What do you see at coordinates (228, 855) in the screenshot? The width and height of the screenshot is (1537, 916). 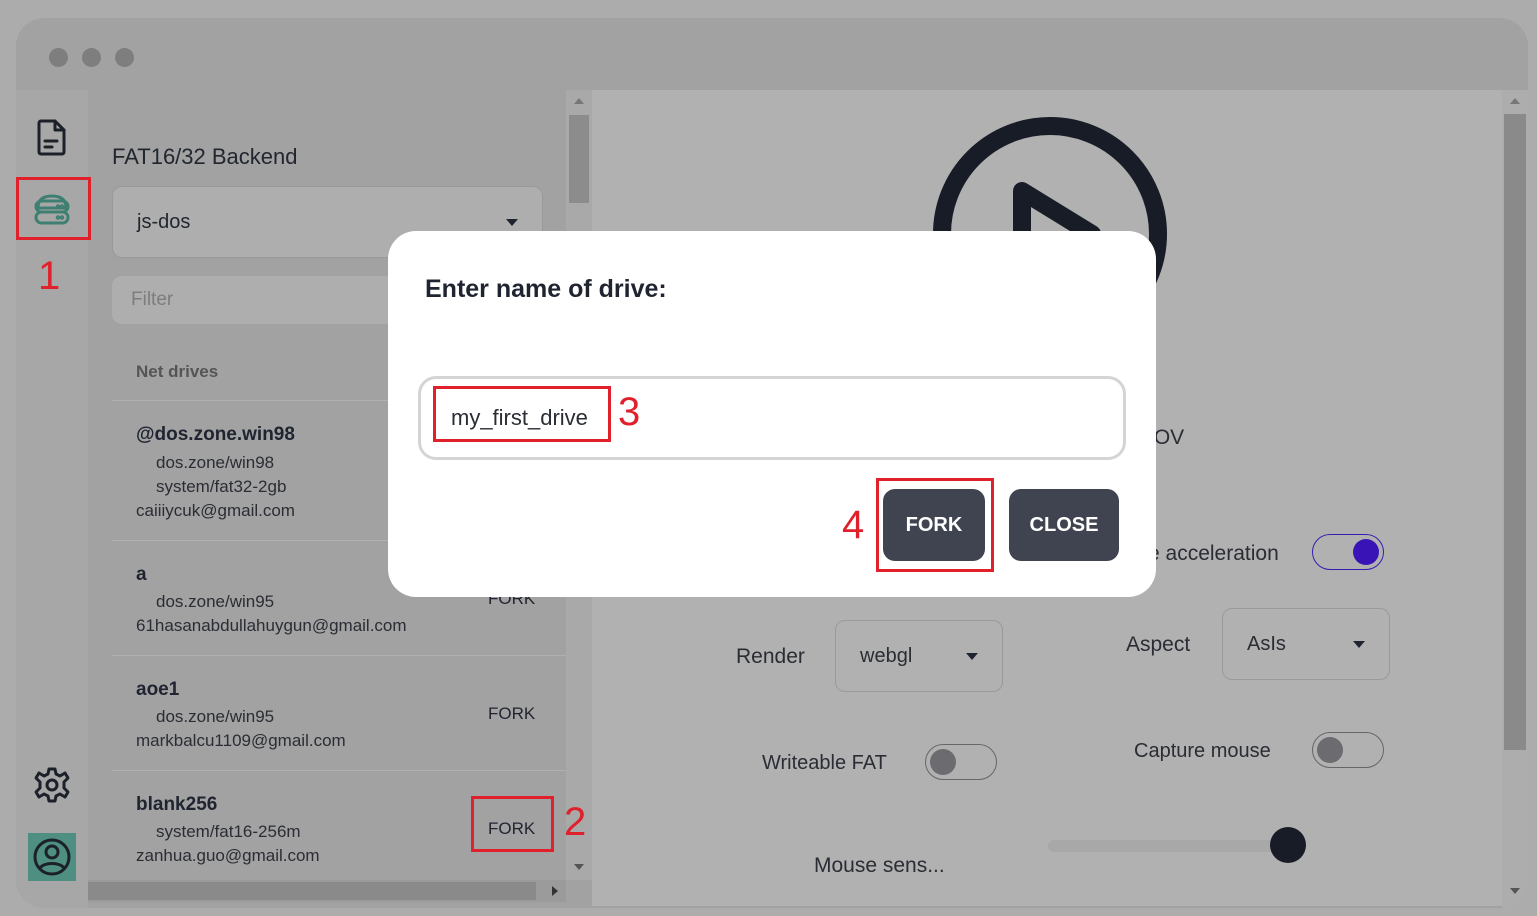 I see `drive-owner: zanhua.guo@gmail.com` at bounding box center [228, 855].